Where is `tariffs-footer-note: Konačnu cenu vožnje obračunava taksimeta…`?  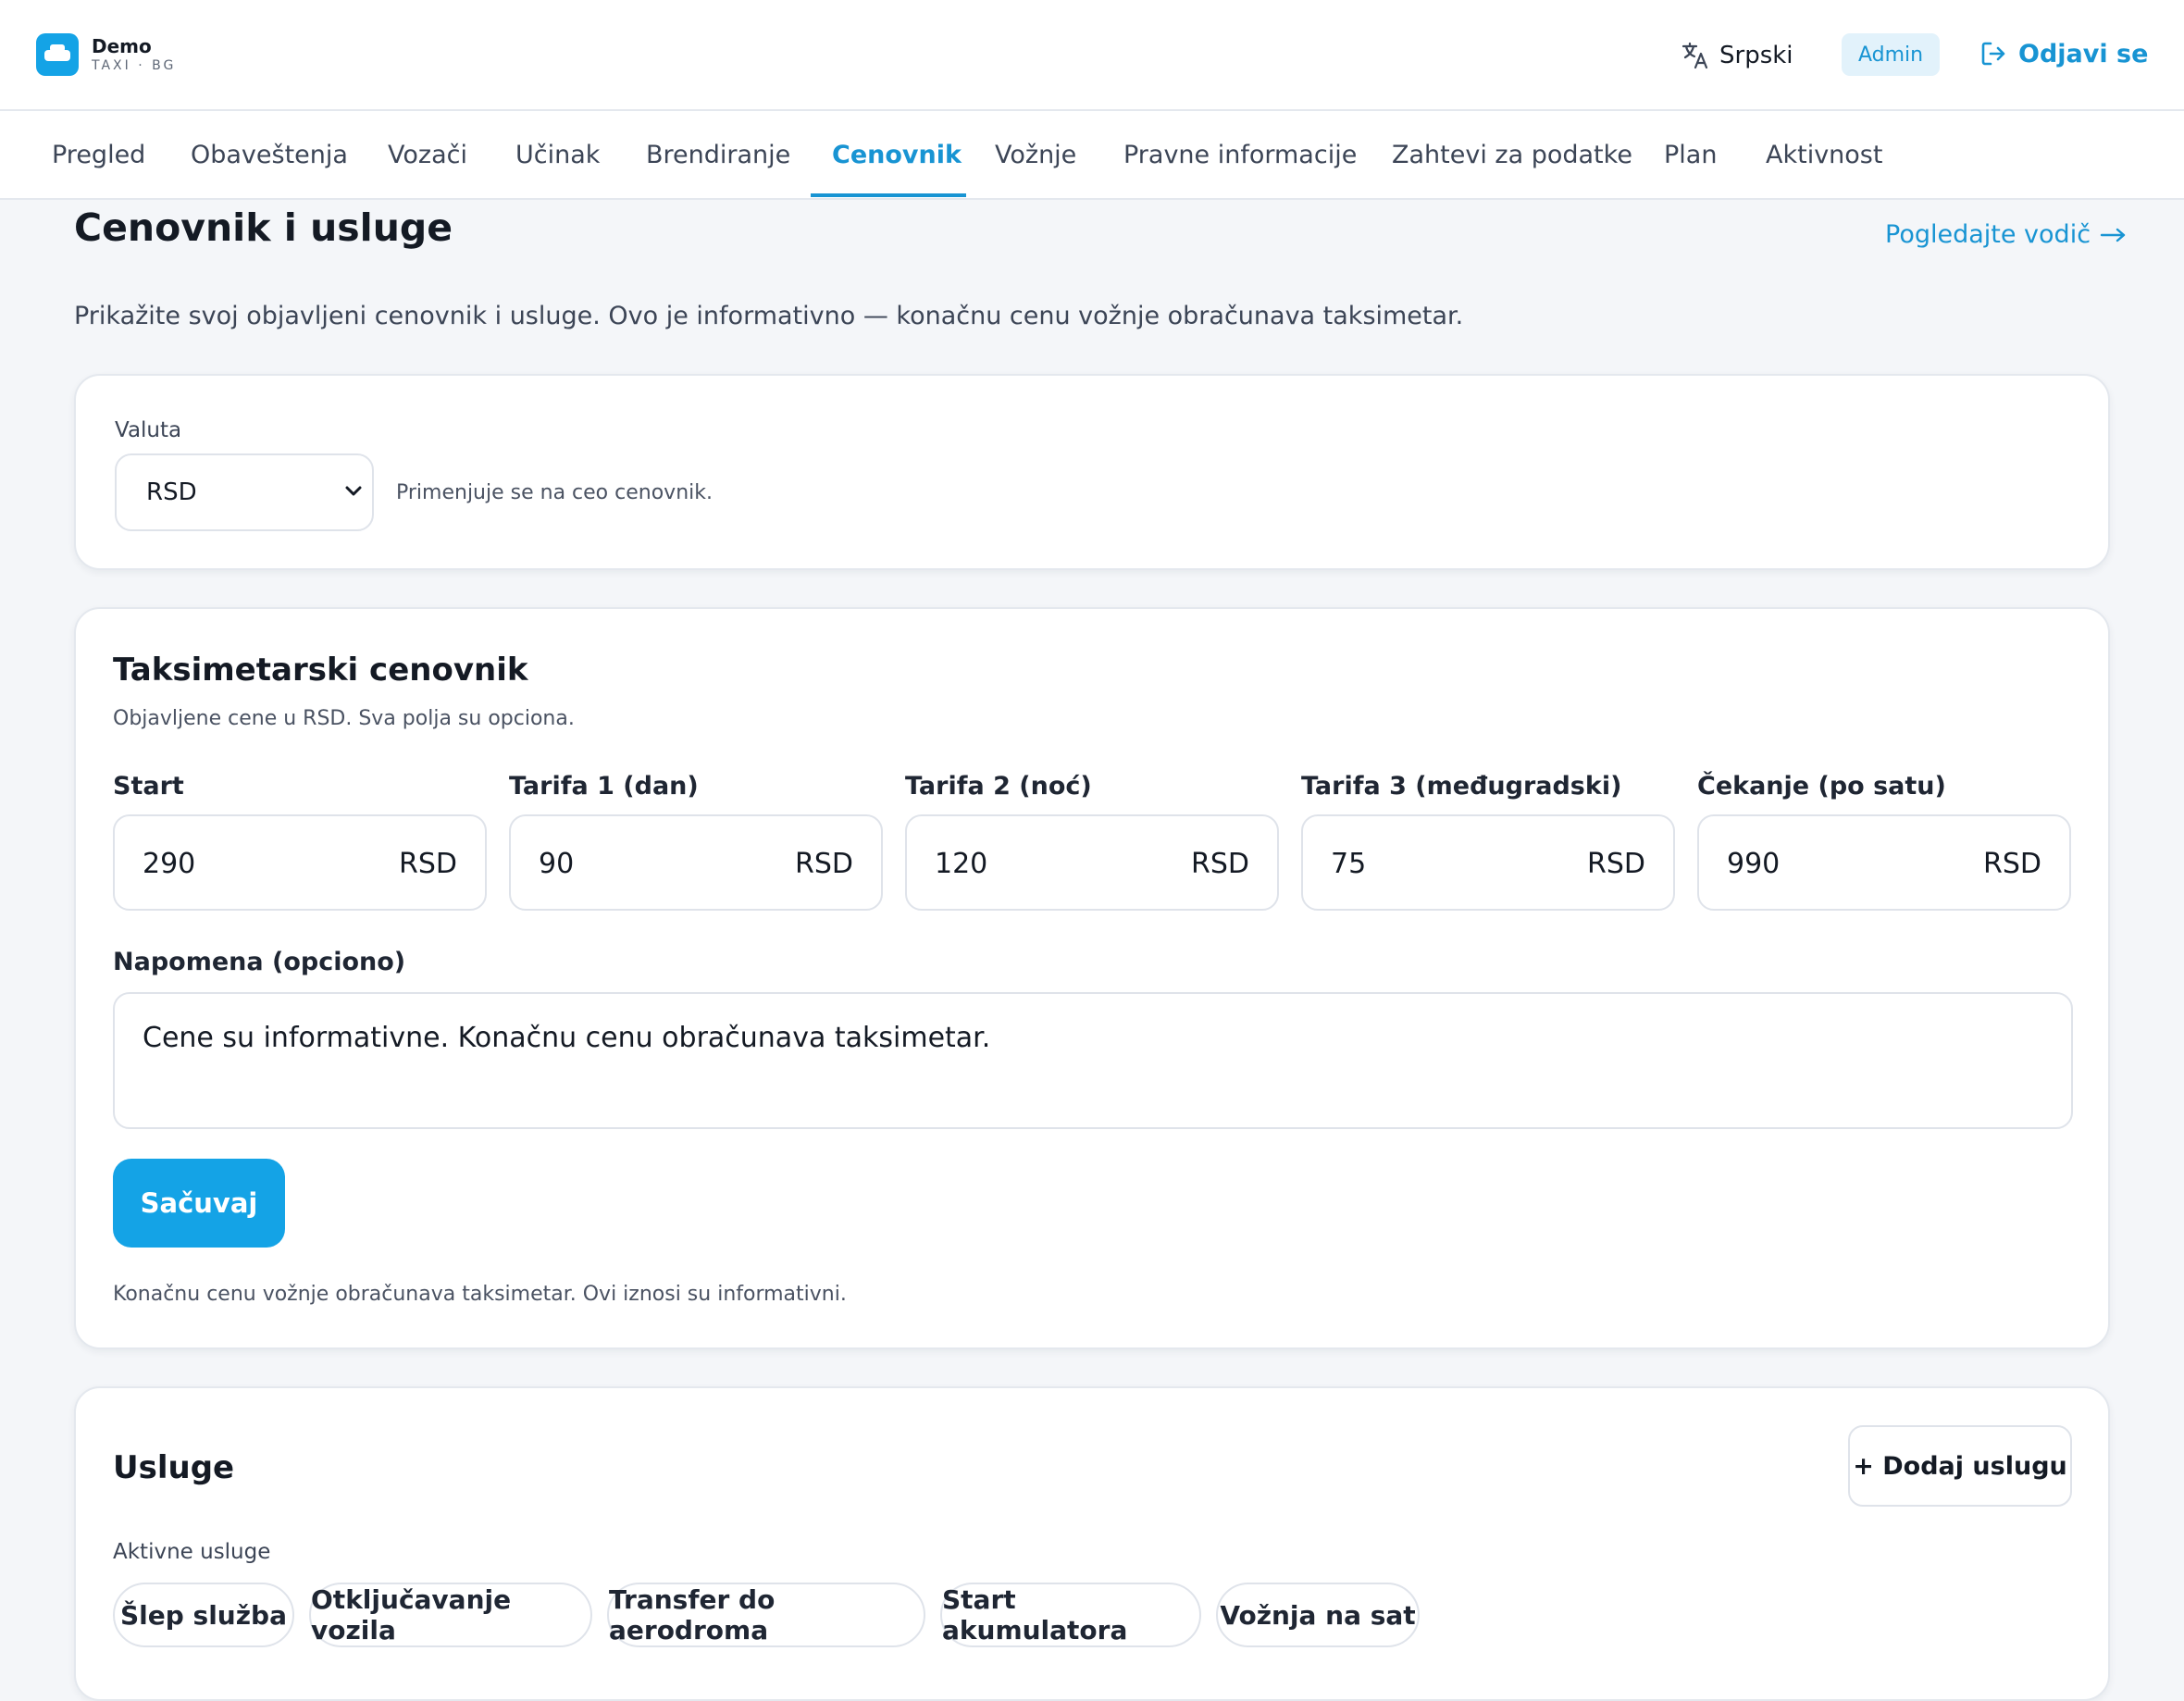 tariffs-footer-note: Konačnu cenu vožnje obračunava taksimeta… is located at coordinates (480, 1294).